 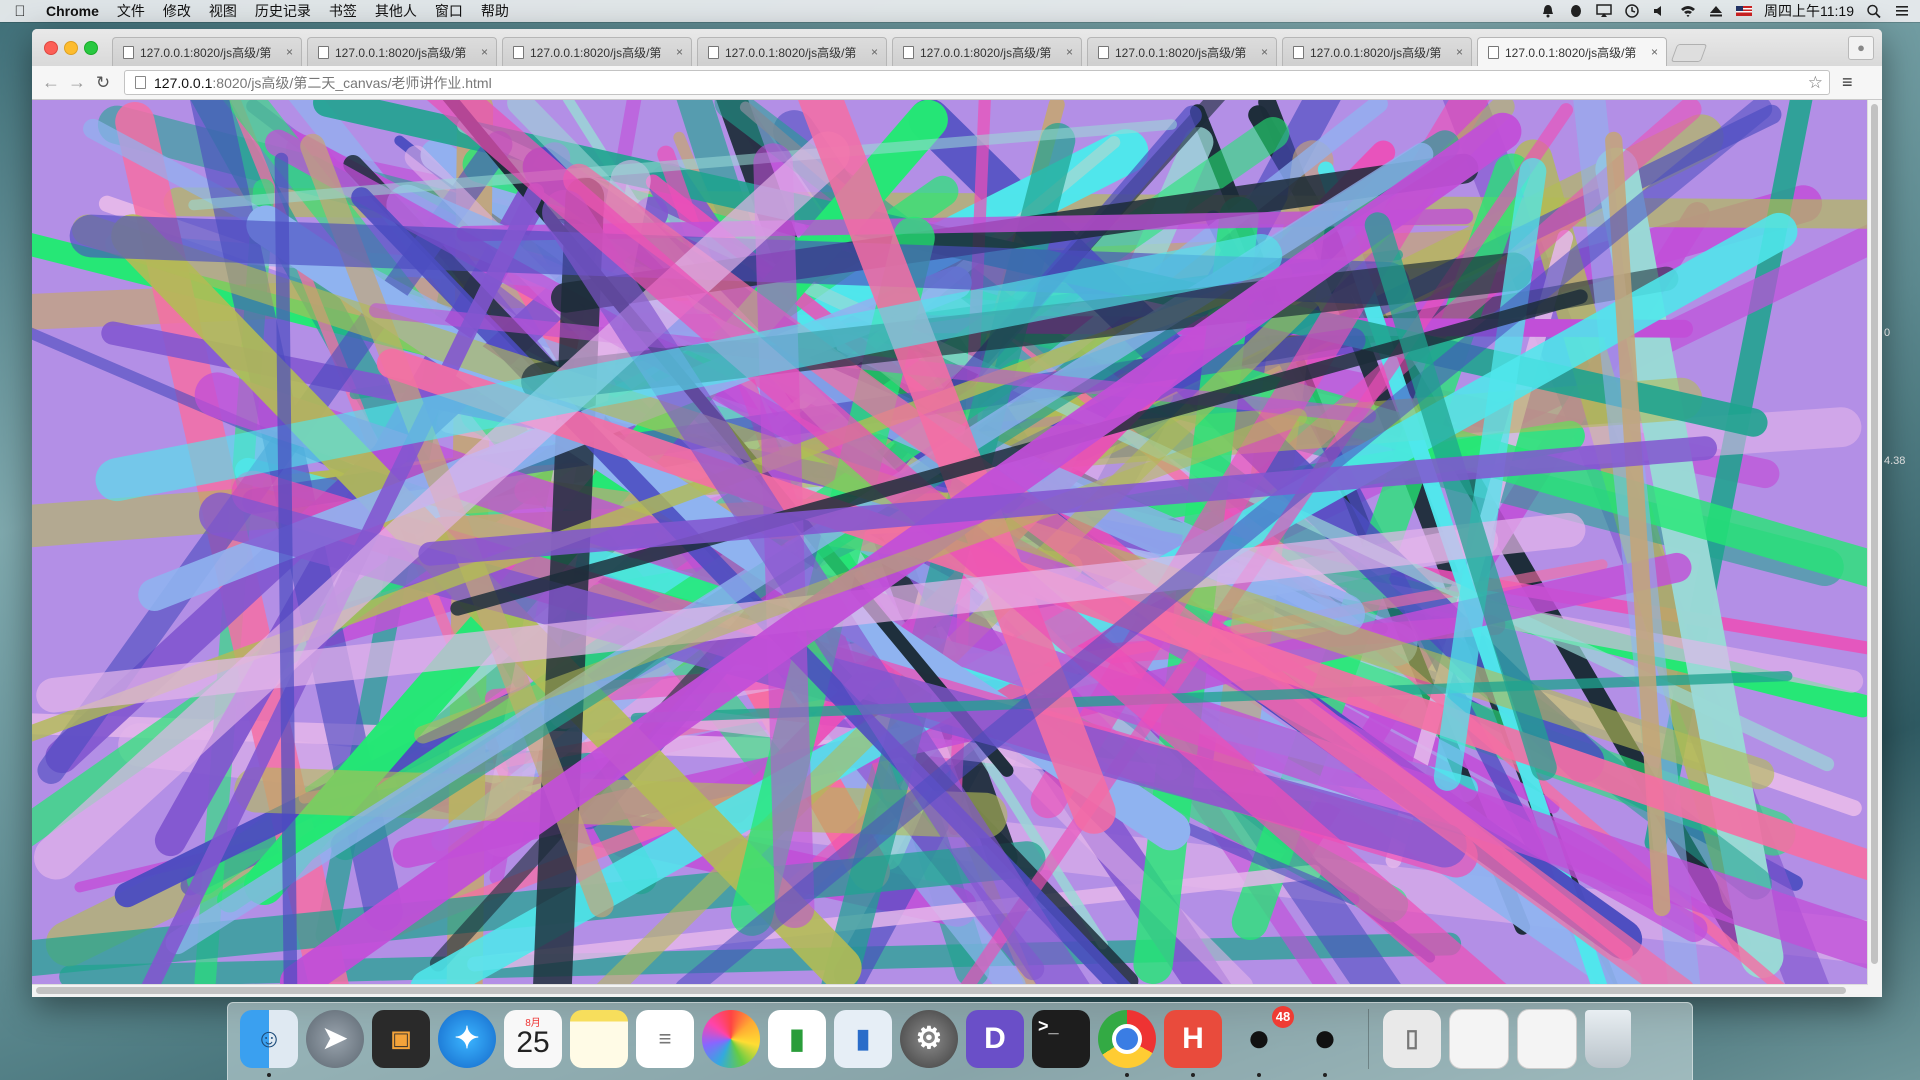 What do you see at coordinates (1479, 1038) in the screenshot?
I see `screenshot-stack-icon` at bounding box center [1479, 1038].